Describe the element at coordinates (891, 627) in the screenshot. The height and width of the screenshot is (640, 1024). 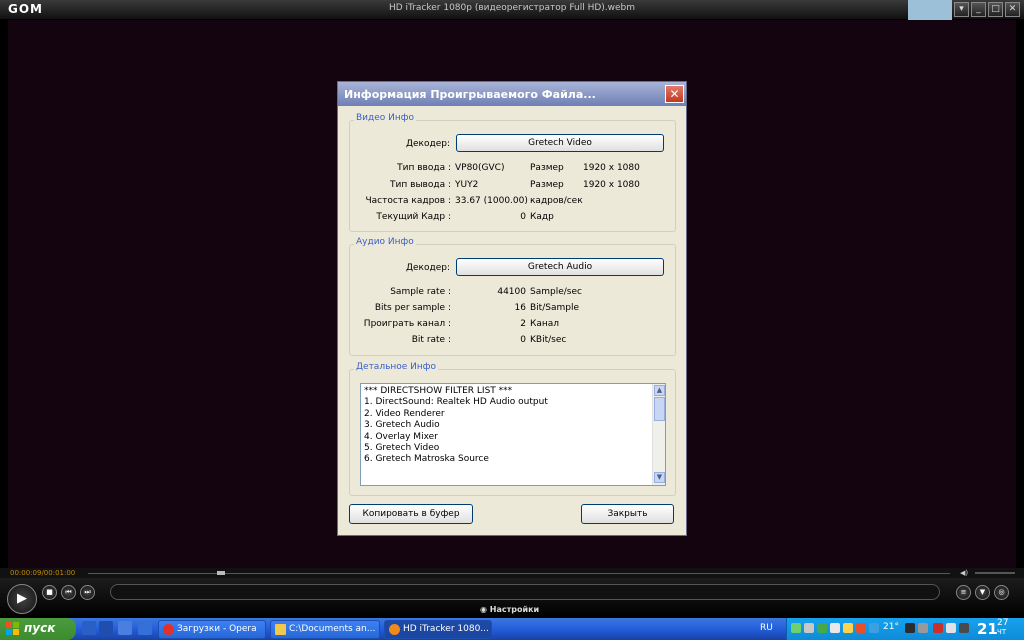
I see `weather-temperature: 21°` at that location.